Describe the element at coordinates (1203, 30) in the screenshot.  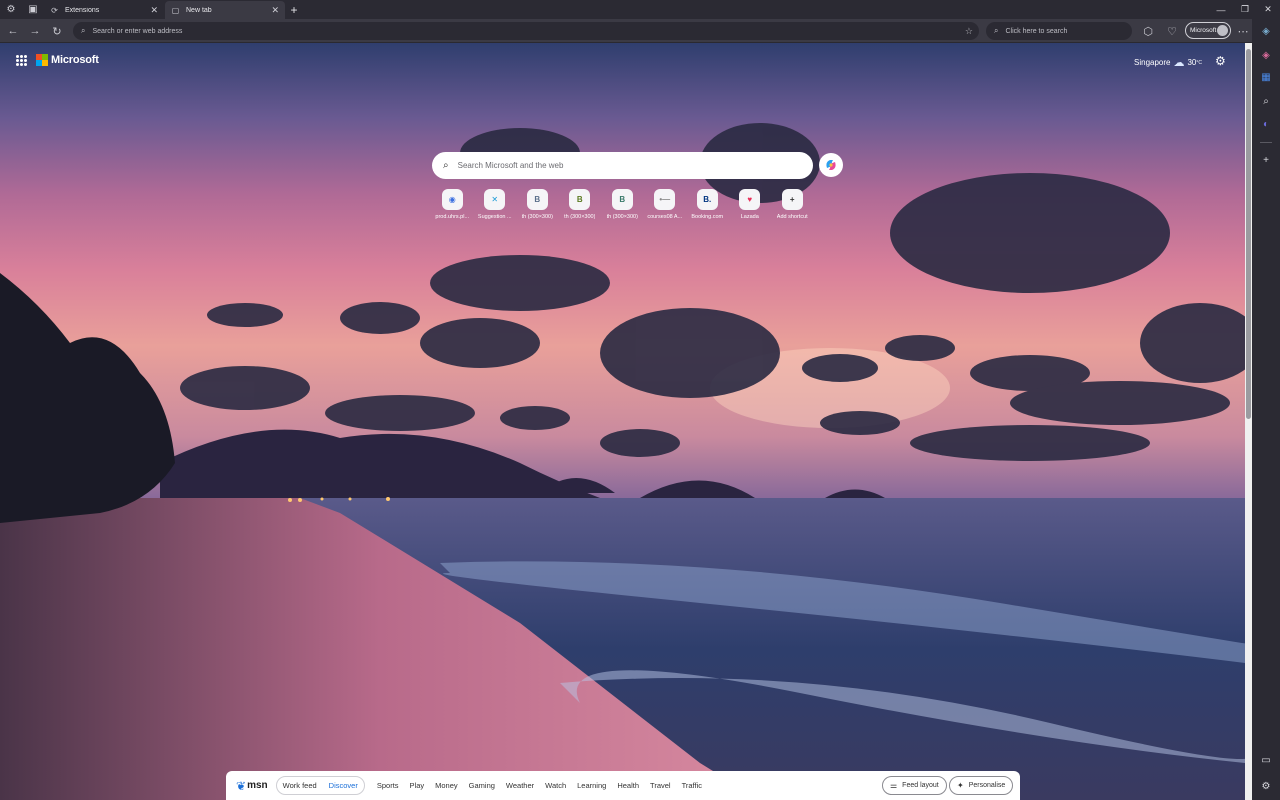
I see `profile-label: Microsoft` at that location.